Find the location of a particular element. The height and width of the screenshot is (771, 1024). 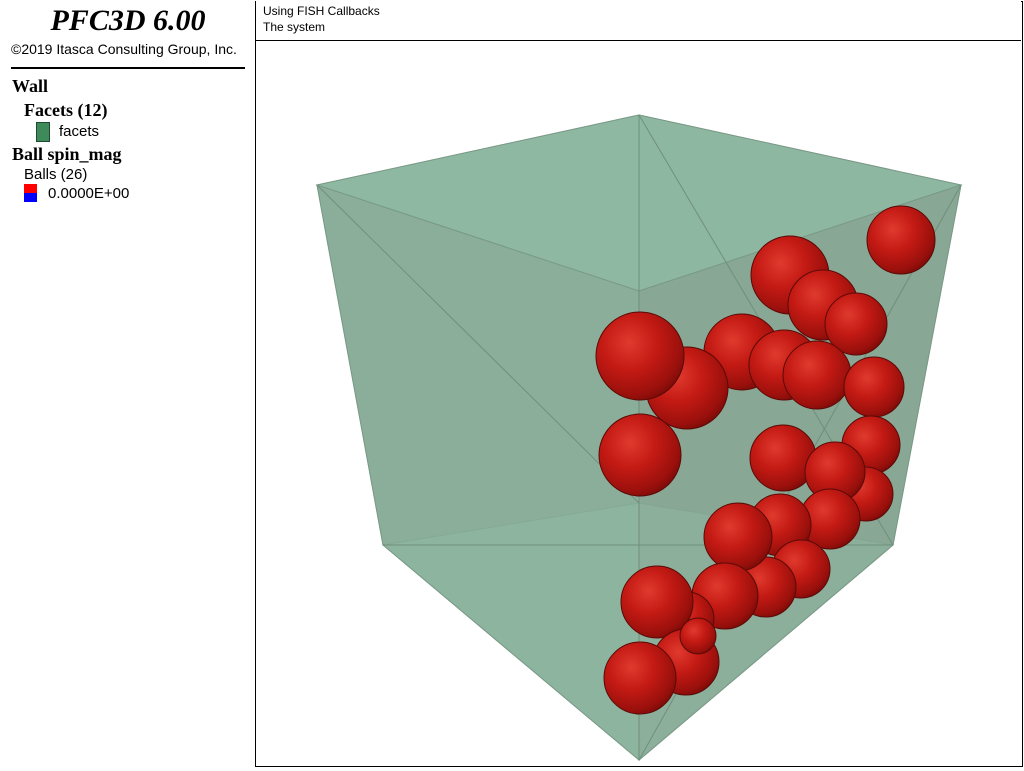

balls-count-label: Balls (26) is located at coordinates (56, 174).